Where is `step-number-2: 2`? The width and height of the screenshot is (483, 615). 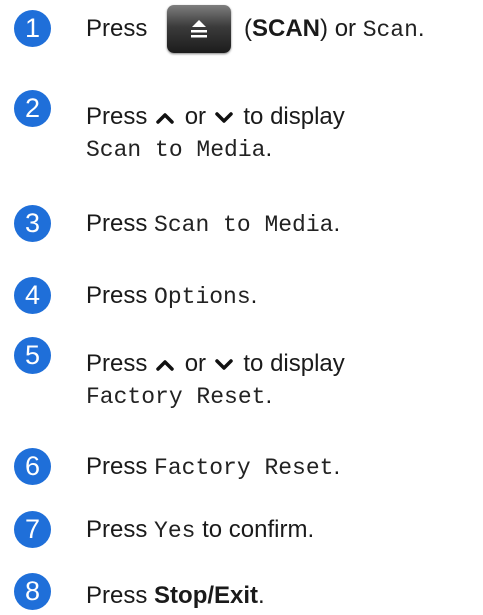 step-number-2: 2 is located at coordinates (32, 108).